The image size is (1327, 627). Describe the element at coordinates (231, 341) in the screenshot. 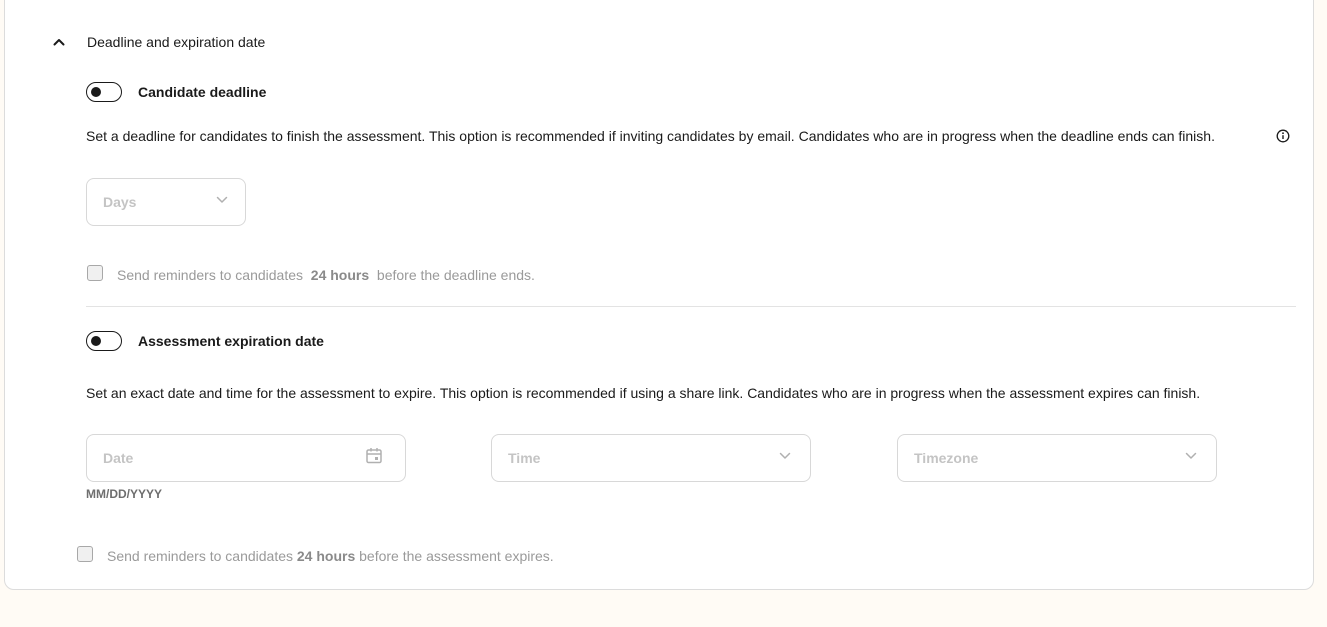

I see `expiration-label: Assessment expiration date` at that location.